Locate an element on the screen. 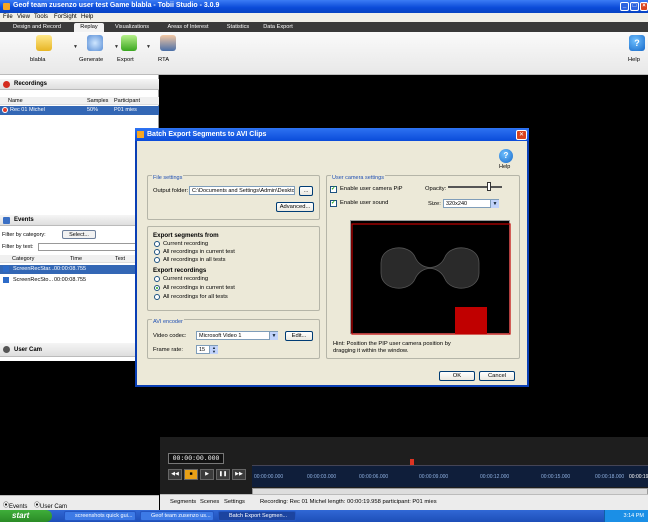  frame-rate-spinner: ▲ ▼ is located at coordinates (213, 350).